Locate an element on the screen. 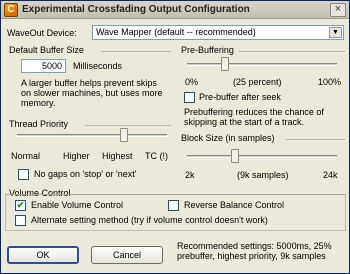 Image resolution: width=350 pixels, height=274 pixels. no-gaps-checkbox is located at coordinates (23, 174).